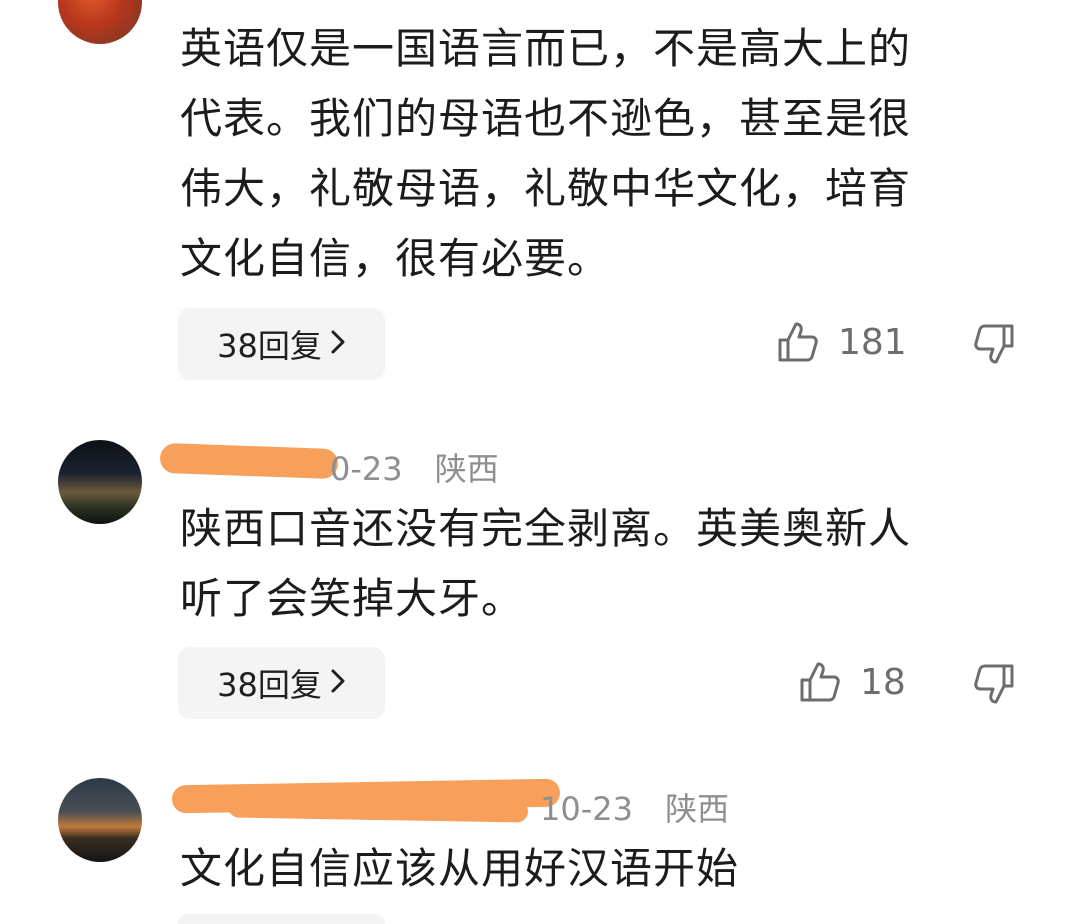 The width and height of the screenshot is (1080, 924). What do you see at coordinates (634, 807) in the screenshot?
I see `comment-meta: 10-23 陕西` at bounding box center [634, 807].